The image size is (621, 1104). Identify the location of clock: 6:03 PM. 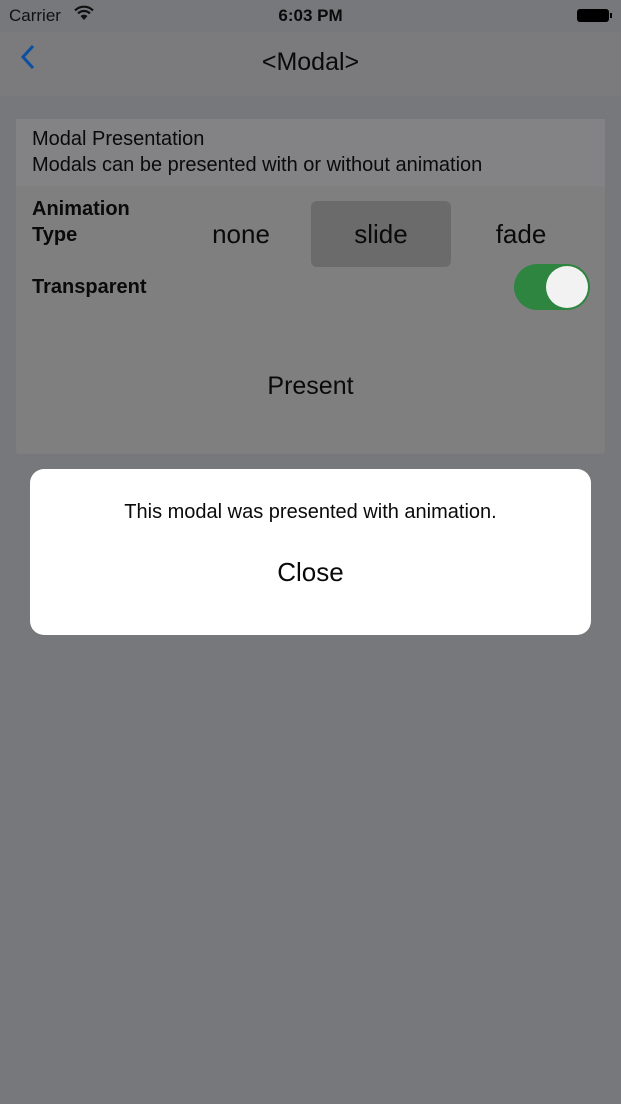
(310, 15).